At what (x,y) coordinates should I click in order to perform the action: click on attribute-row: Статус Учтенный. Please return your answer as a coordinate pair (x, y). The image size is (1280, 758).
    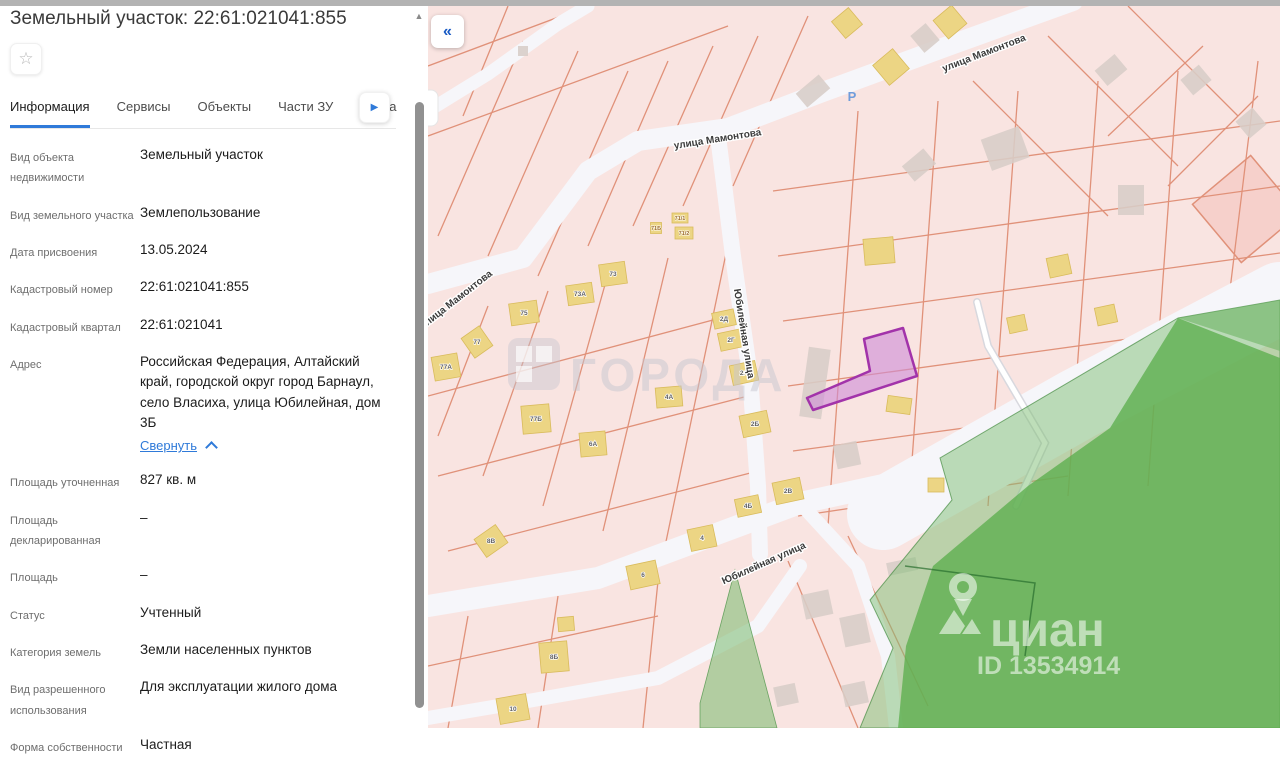
    Looking at the image, I should click on (202, 614).